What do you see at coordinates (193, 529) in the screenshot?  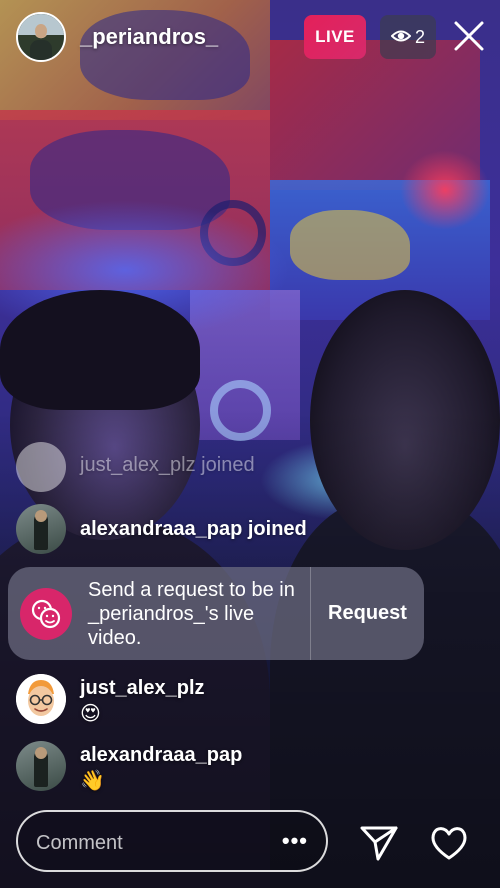 I see `comment-text: alexandraaa_pap joined` at bounding box center [193, 529].